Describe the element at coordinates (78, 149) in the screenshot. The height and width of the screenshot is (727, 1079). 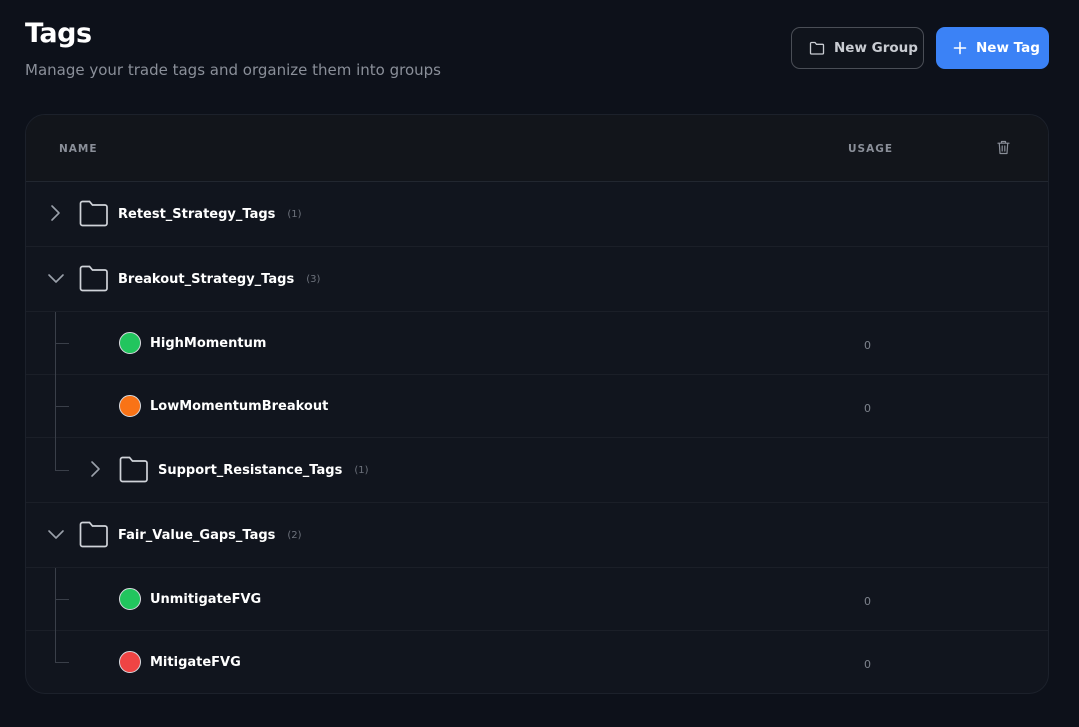
I see `column-header-name: NAME` at that location.